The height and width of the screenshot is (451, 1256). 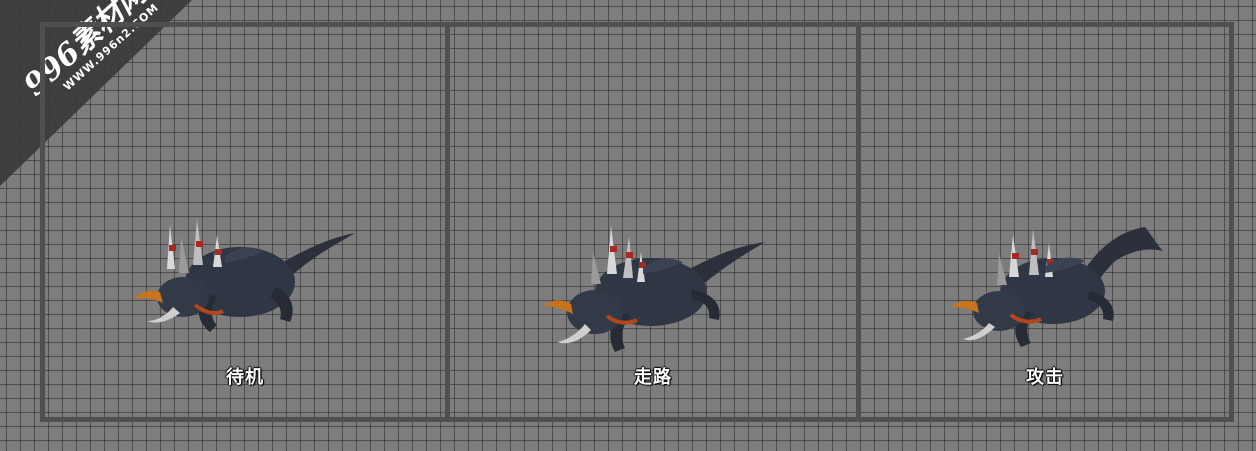 I want to click on creature-idle-sprite, so click(x=244, y=275).